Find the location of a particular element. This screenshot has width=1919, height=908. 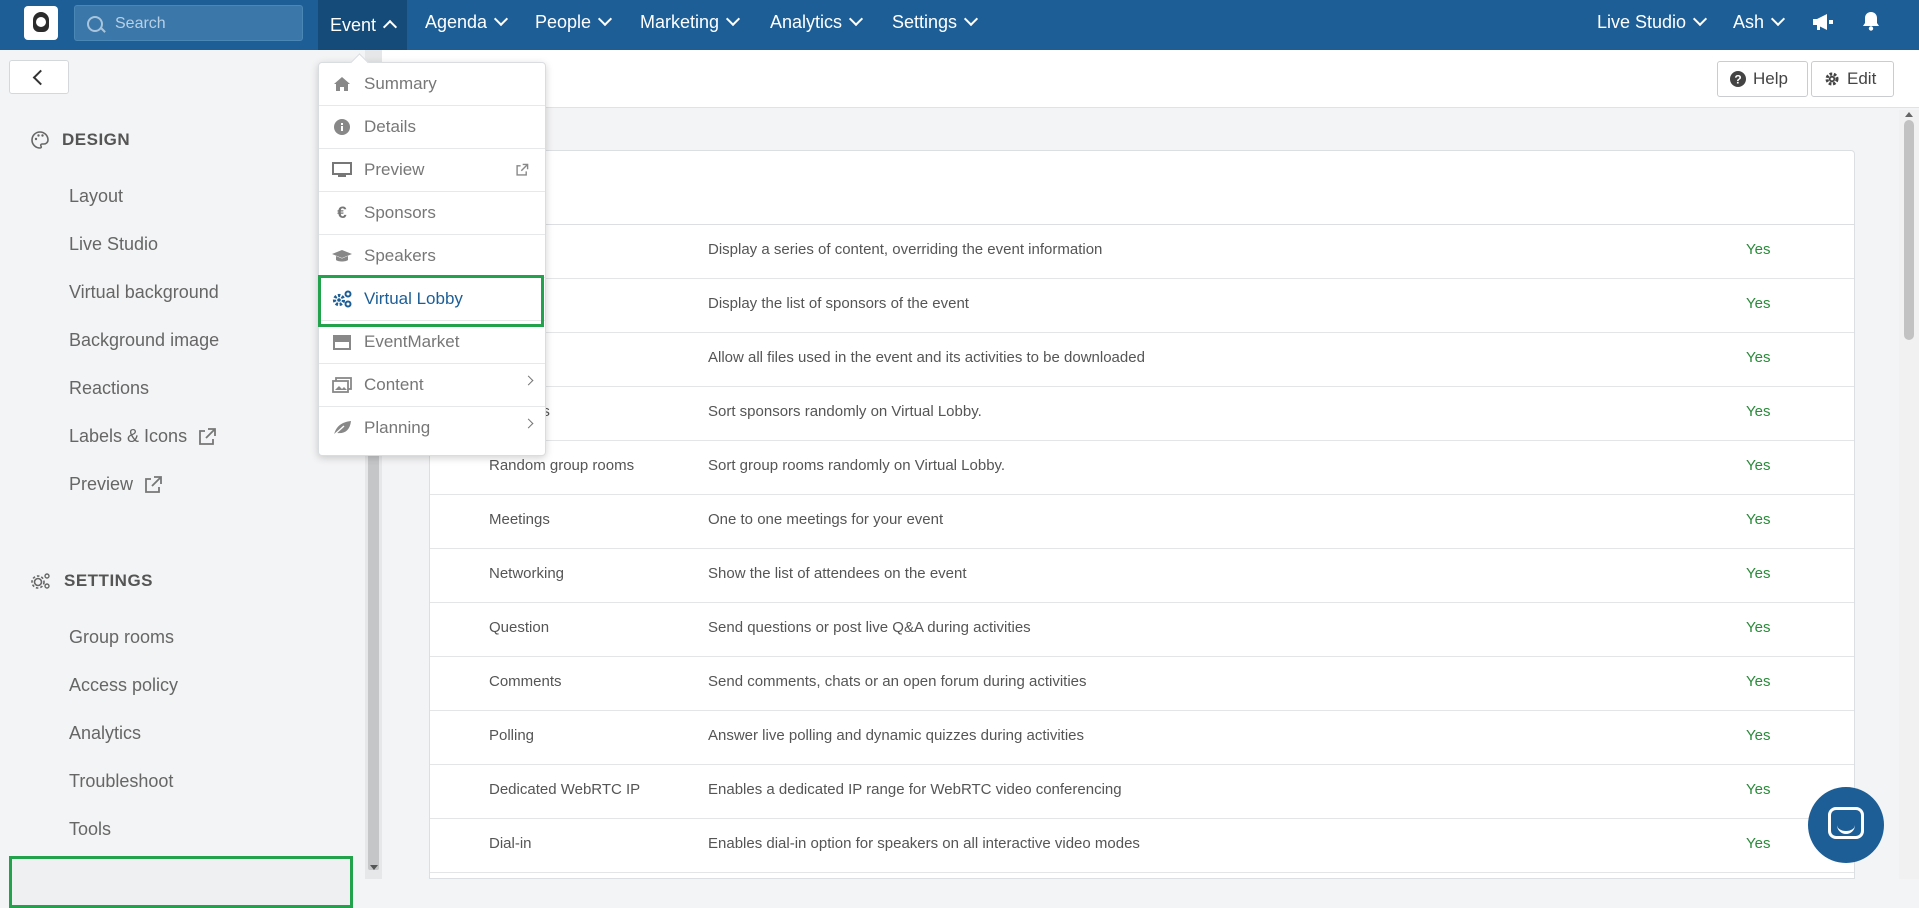

menu-item-sponsors: € Sponsors is located at coordinates (432, 213).